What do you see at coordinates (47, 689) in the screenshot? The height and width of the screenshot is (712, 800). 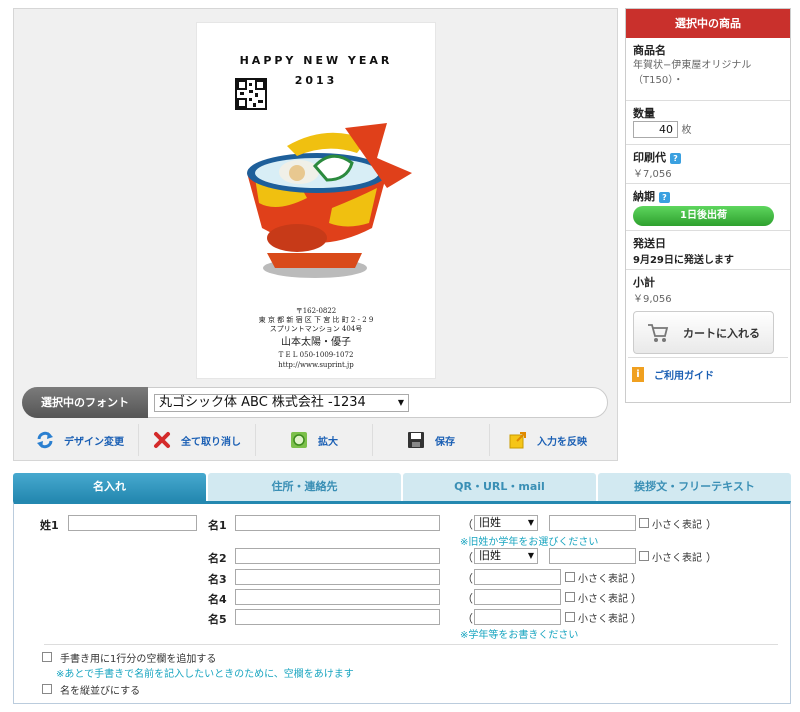 I see `vertical-name-checkbox` at bounding box center [47, 689].